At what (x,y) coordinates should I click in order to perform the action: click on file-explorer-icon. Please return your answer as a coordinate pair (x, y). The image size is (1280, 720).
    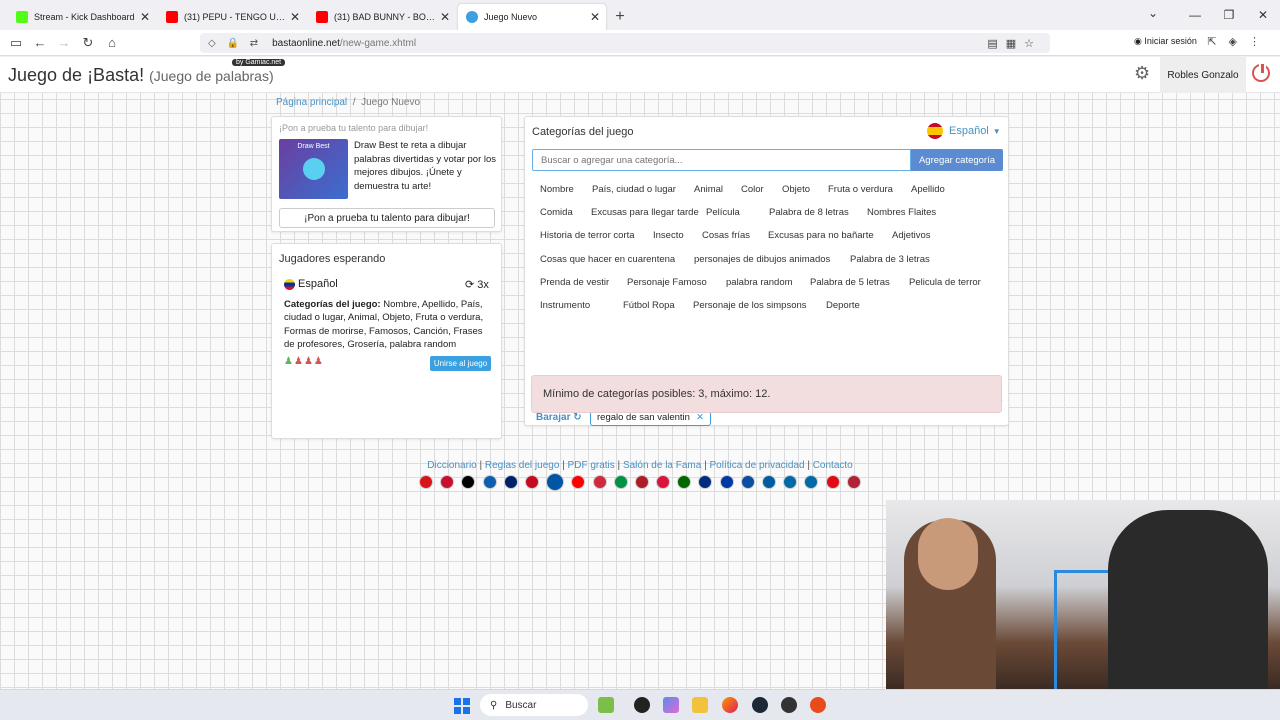
    Looking at the image, I should click on (700, 705).